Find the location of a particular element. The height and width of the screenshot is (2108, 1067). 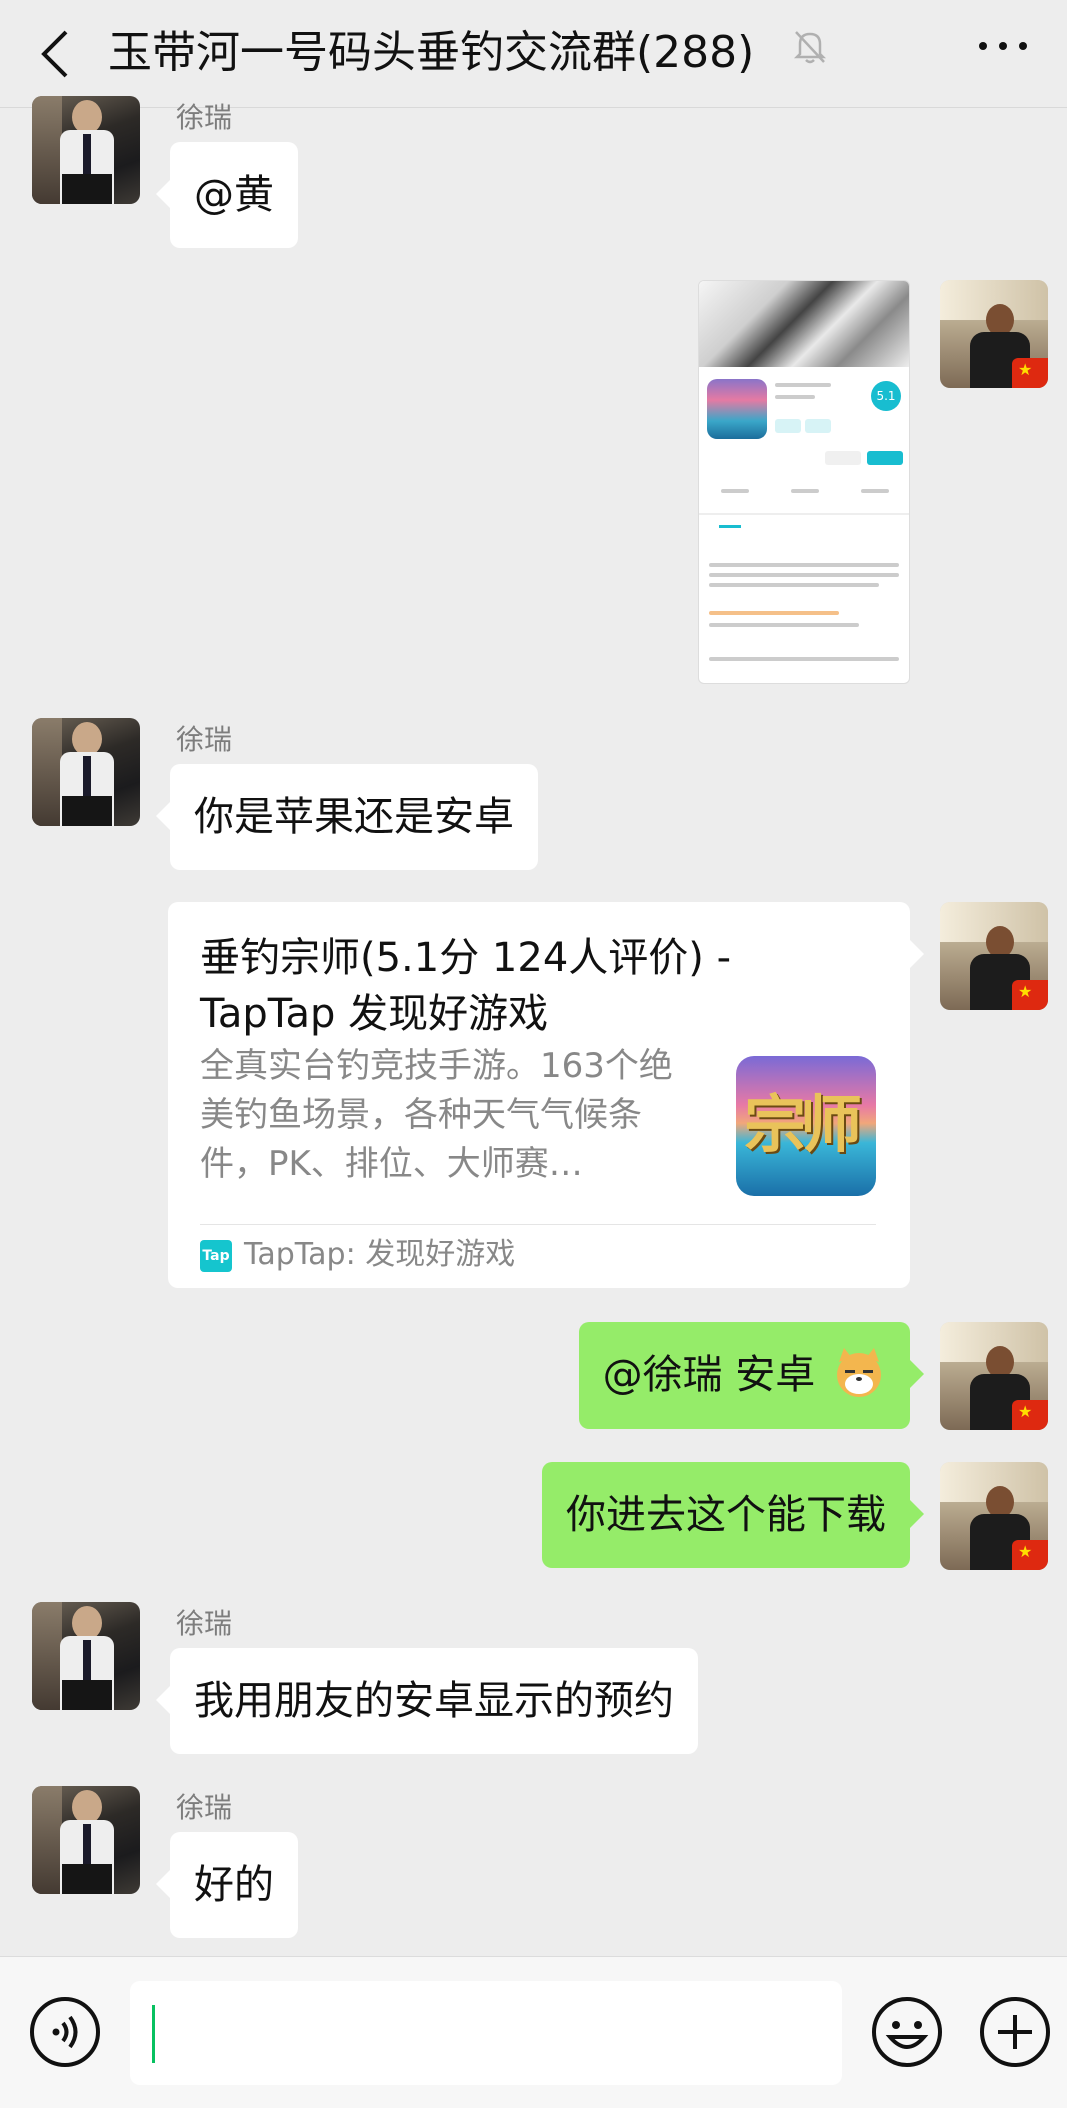

message-bubble: 好的 is located at coordinates (227, 1885).